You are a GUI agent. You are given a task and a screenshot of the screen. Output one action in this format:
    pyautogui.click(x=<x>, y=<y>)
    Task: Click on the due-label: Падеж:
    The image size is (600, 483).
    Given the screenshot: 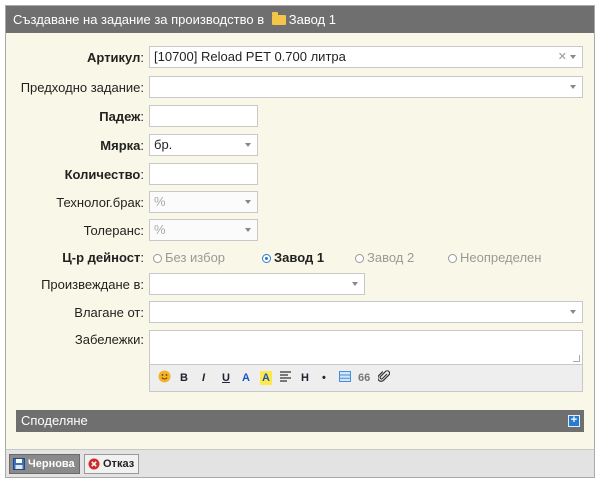 What is the action you would take?
    pyautogui.click(x=121, y=116)
    